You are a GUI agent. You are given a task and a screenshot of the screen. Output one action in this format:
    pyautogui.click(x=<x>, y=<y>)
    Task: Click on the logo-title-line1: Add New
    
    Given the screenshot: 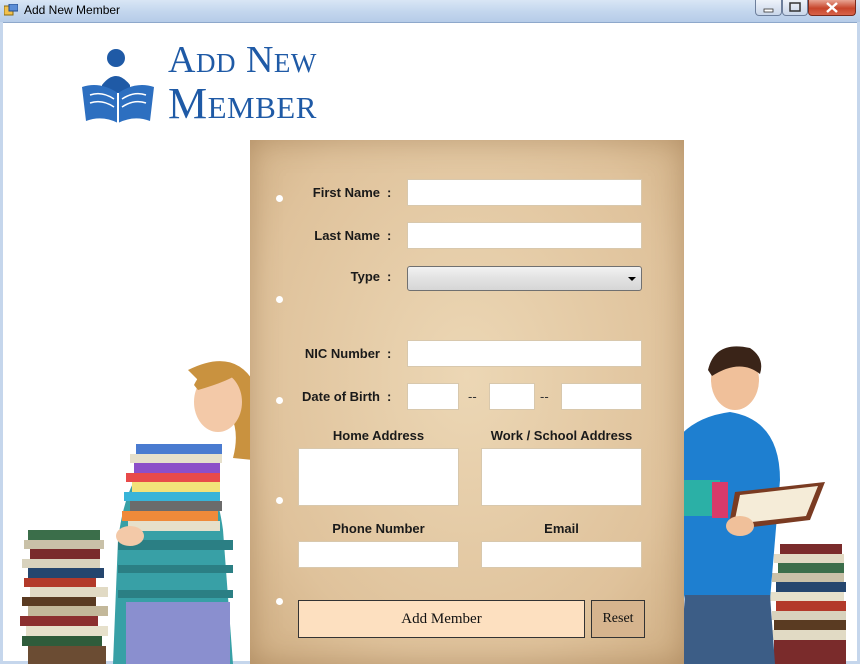 What is the action you would take?
    pyautogui.click(x=242, y=60)
    